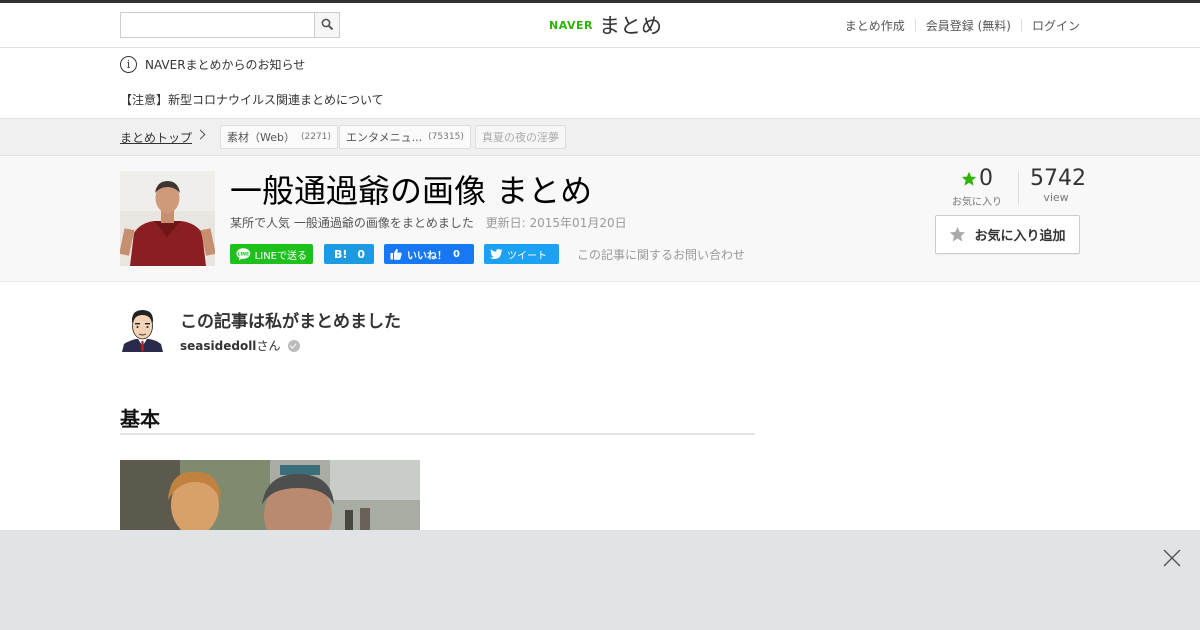  What do you see at coordinates (270, 495) in the screenshot?
I see `content-image` at bounding box center [270, 495].